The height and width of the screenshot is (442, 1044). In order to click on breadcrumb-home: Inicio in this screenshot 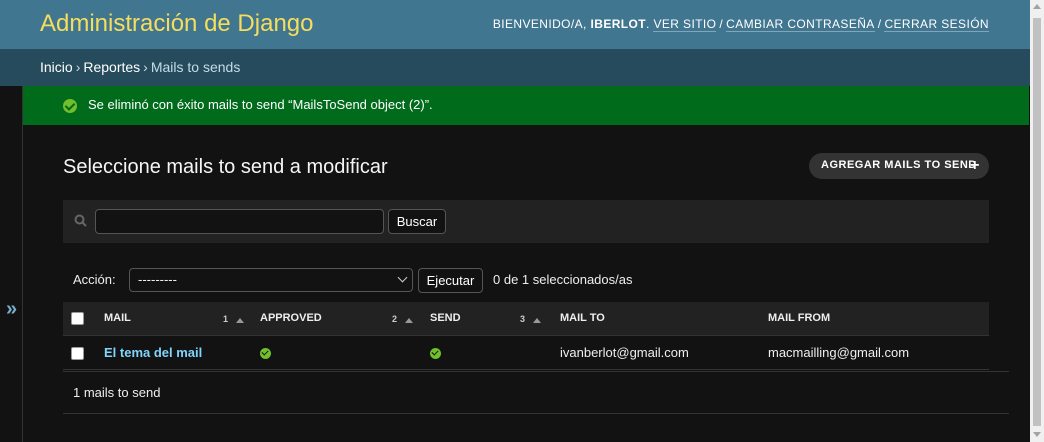, I will do `click(56, 67)`.